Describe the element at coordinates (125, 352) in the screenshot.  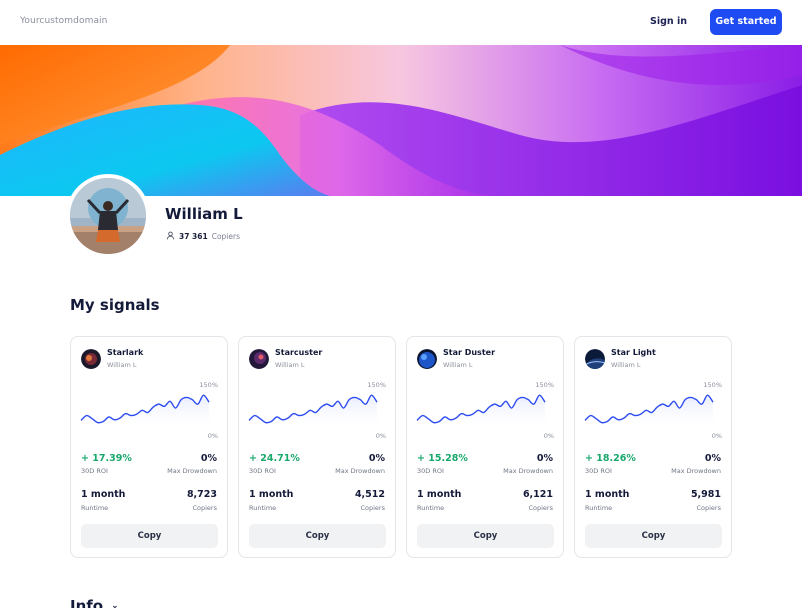
I see `signal-name: Starlark` at that location.